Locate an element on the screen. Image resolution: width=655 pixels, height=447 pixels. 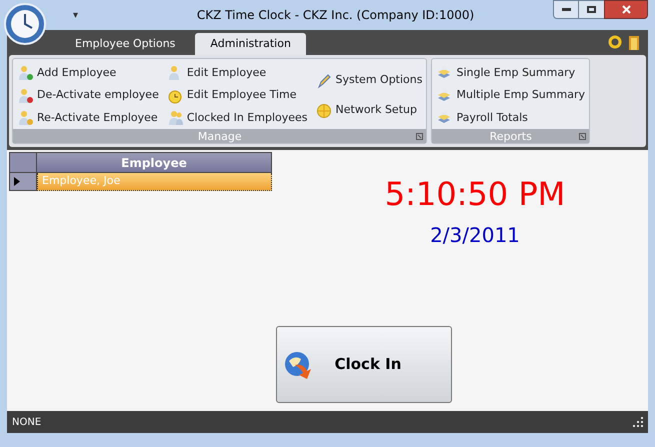
ribbon-button: Payroll Totals is located at coordinates (510, 118).